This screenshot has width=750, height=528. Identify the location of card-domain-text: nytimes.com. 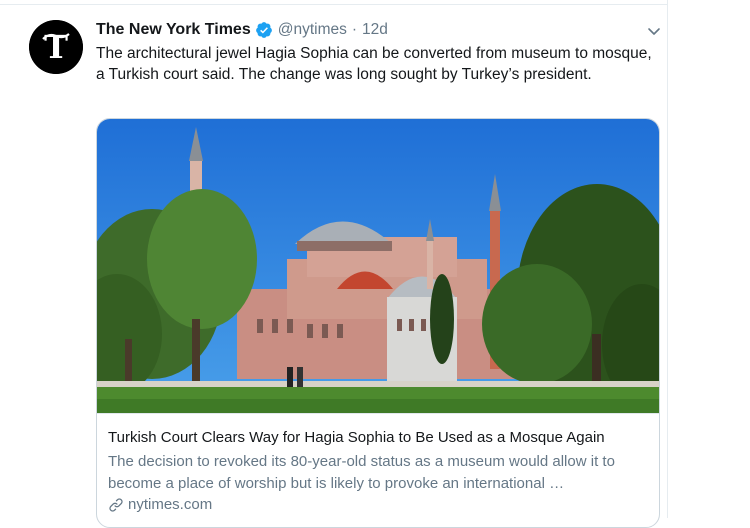
(170, 504).